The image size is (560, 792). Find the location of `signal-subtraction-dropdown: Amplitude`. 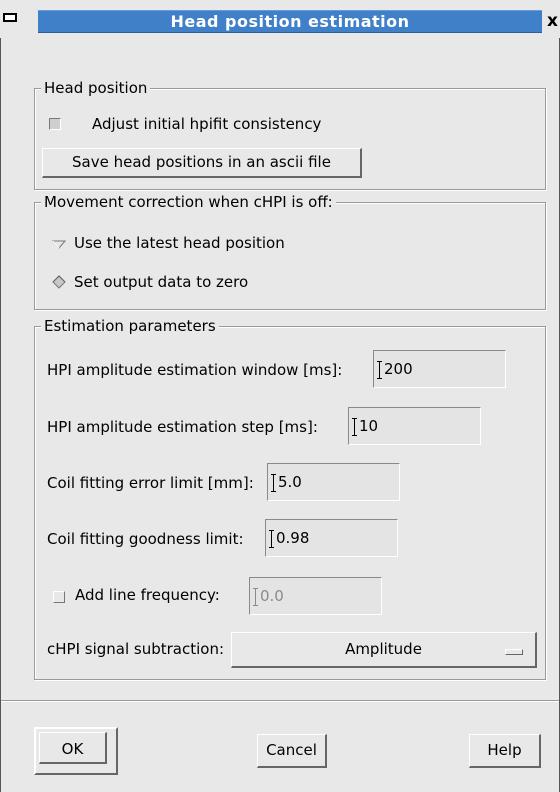

signal-subtraction-dropdown: Amplitude is located at coordinates (384, 650).